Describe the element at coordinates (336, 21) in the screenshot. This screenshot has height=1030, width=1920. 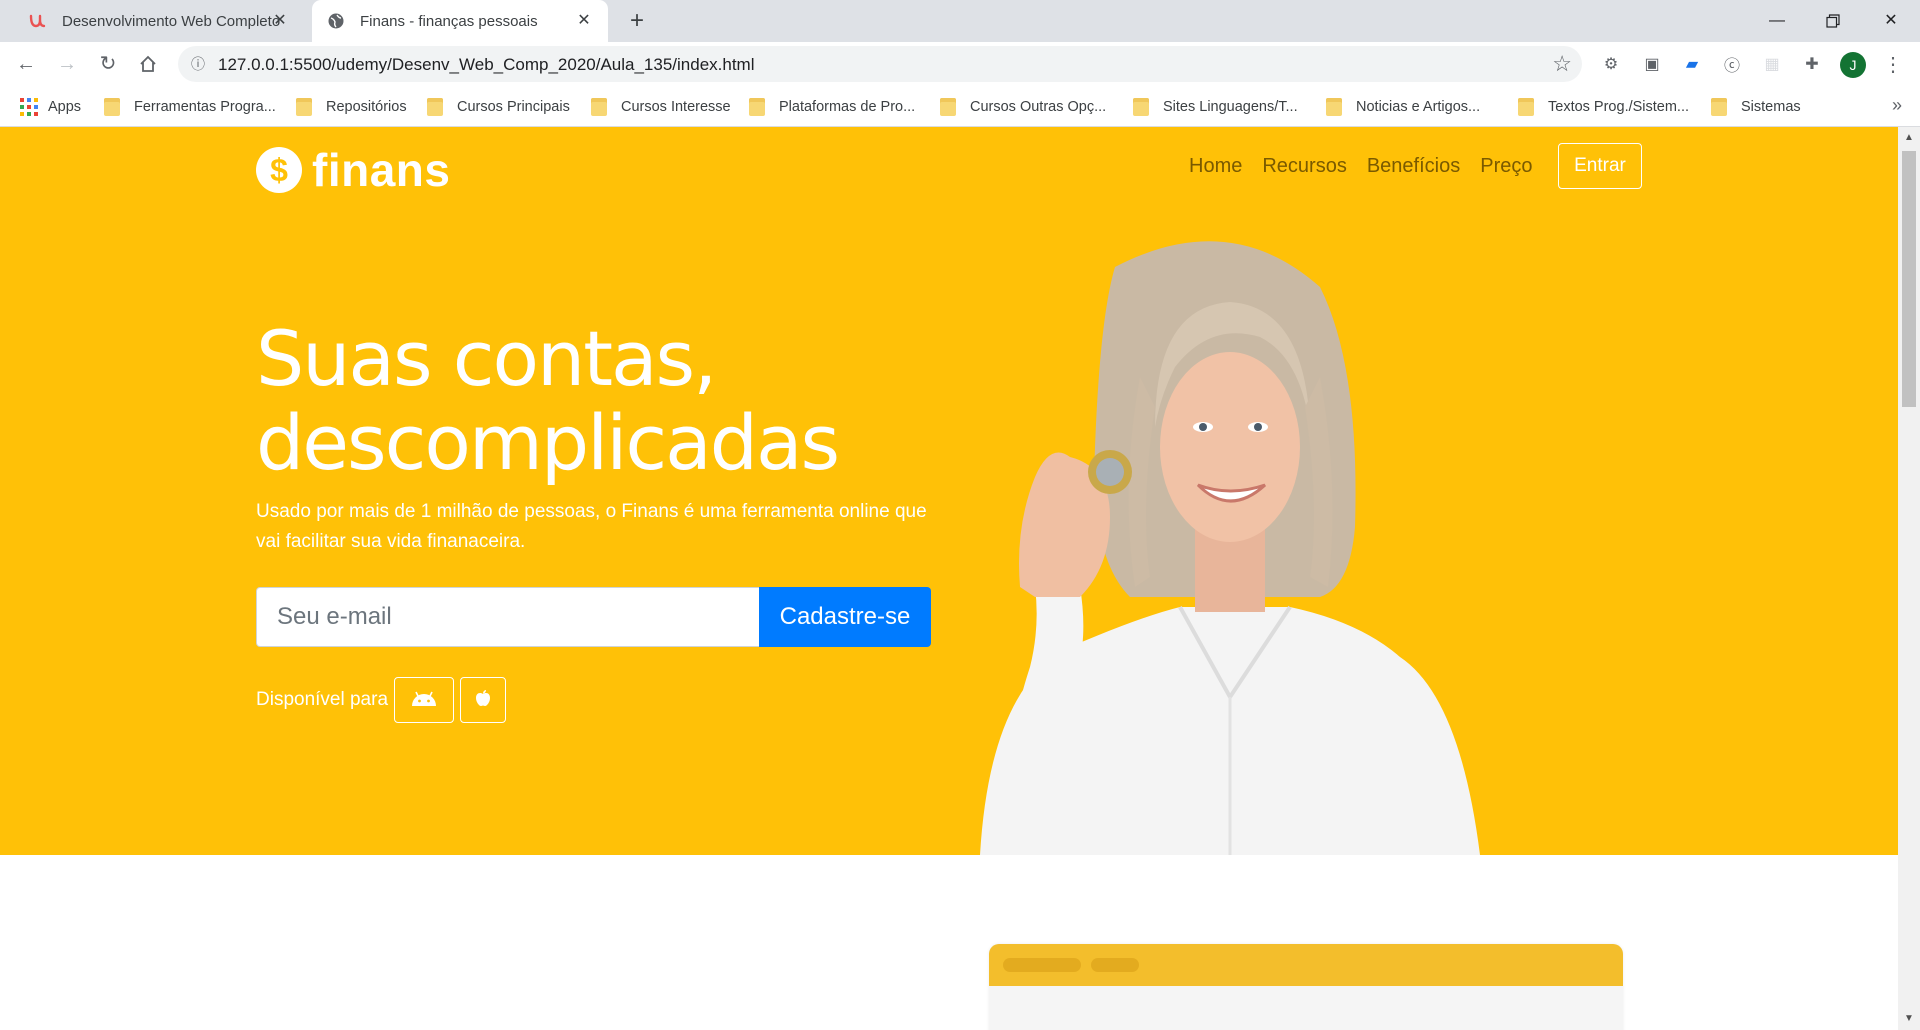
I see `globe-icon` at that location.